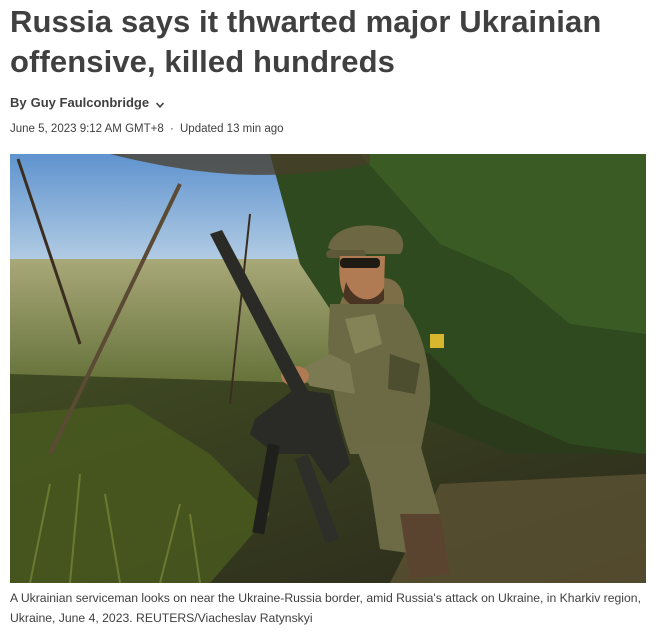  I want to click on updated-time: Updated 13 min ago, so click(232, 129).